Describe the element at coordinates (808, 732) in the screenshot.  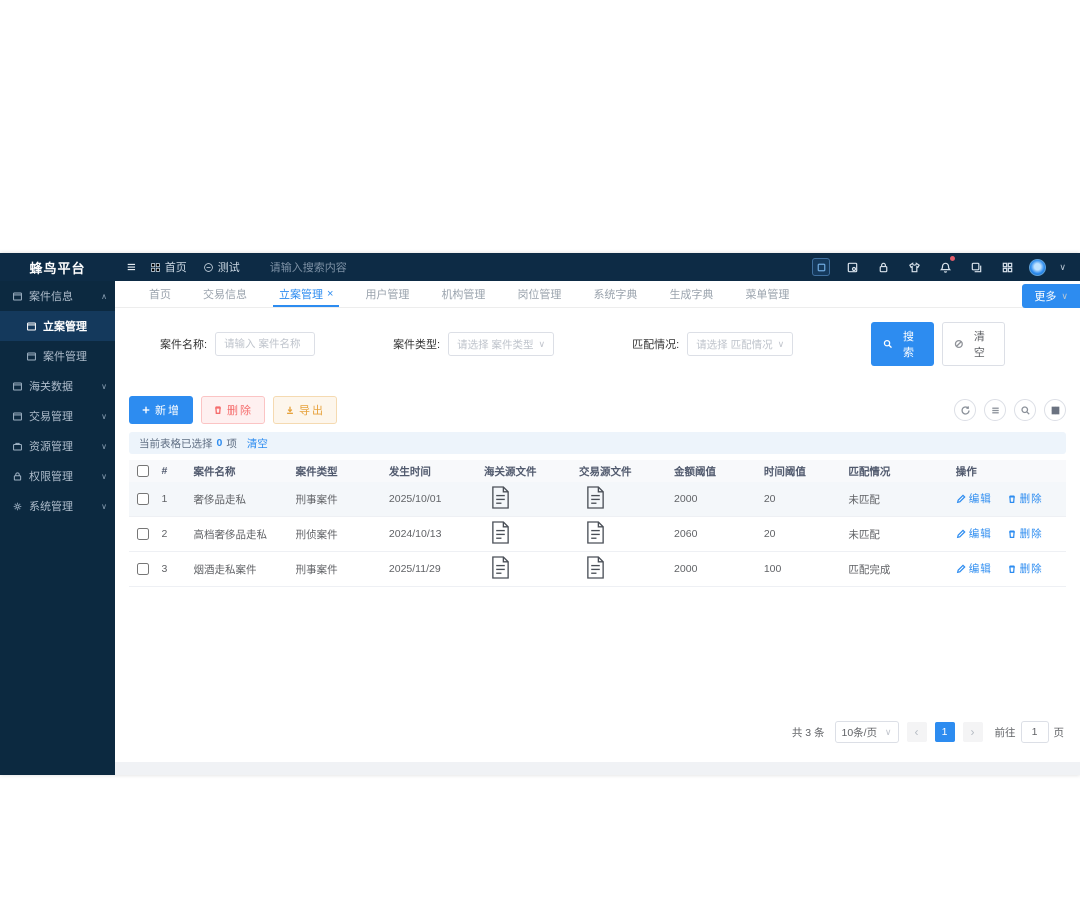
I see `pagination-total: 共 3 条` at that location.